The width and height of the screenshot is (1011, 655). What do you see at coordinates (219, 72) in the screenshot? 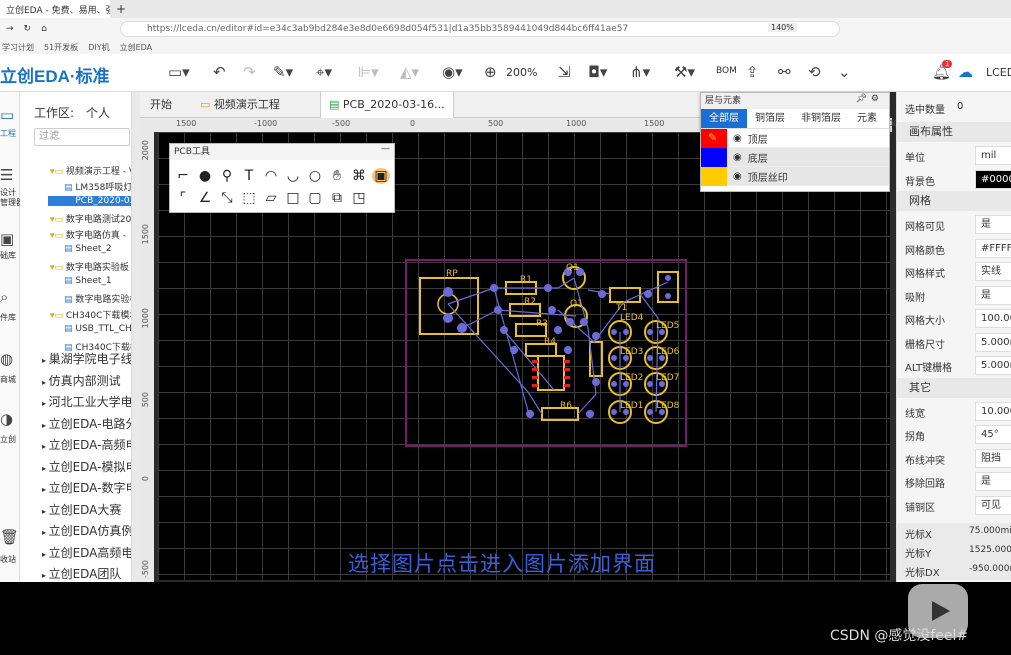
I see `undo-icon: ↶` at bounding box center [219, 72].